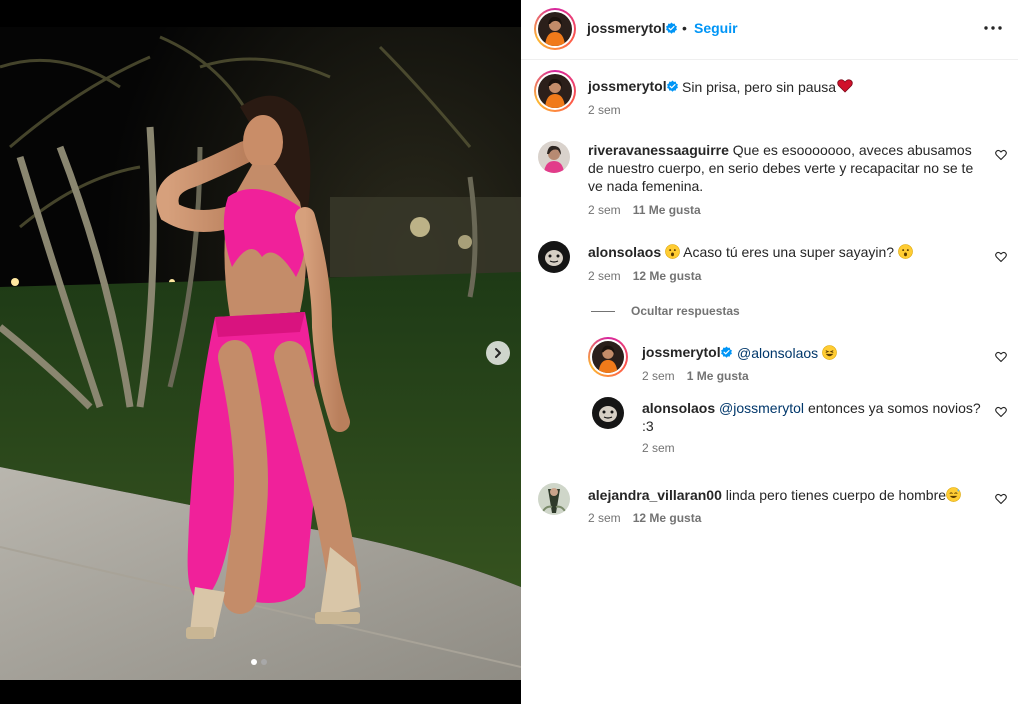  I want to click on heart-emoji-icon, so click(845, 86).